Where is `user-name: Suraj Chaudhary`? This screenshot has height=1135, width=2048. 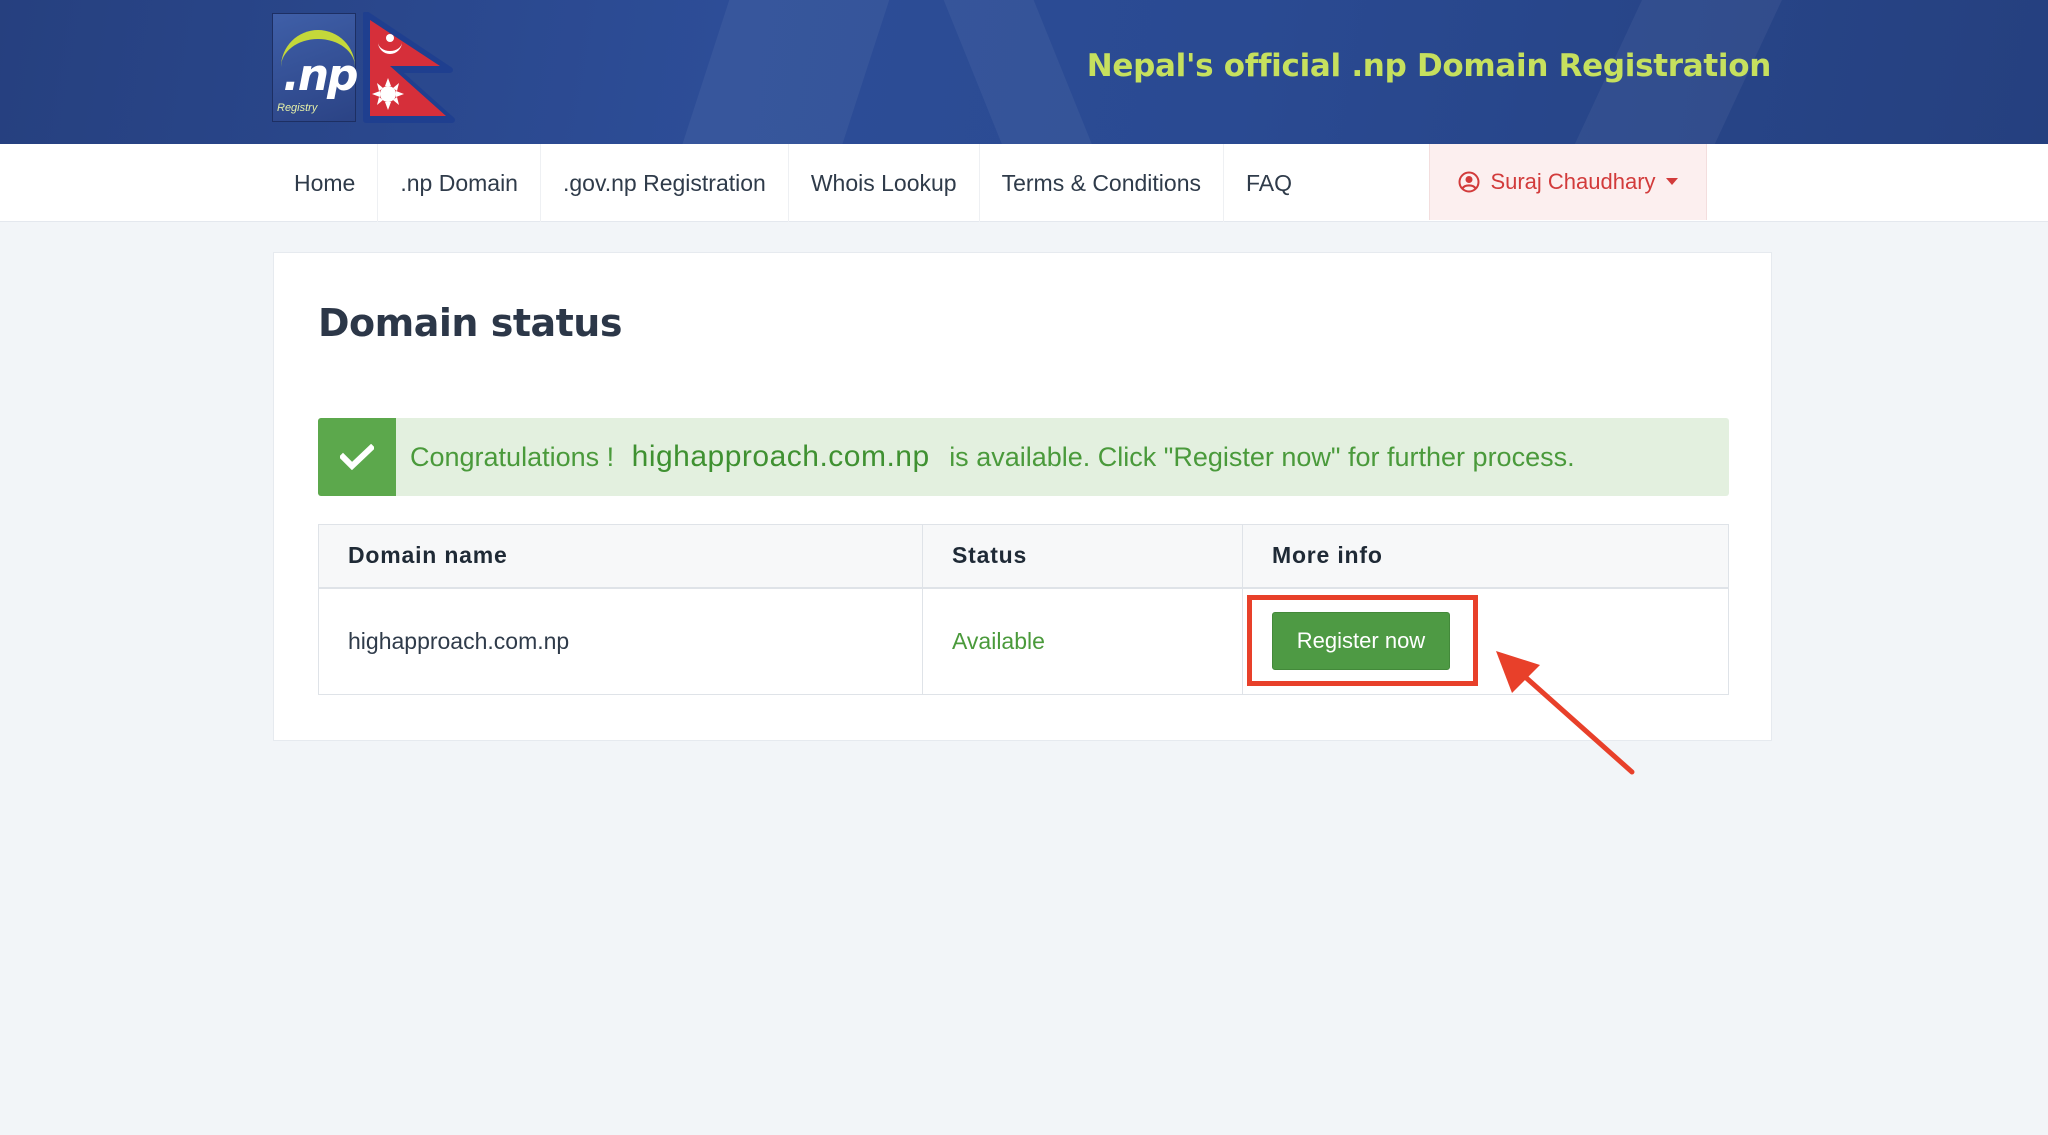 user-name: Suraj Chaudhary is located at coordinates (1573, 181).